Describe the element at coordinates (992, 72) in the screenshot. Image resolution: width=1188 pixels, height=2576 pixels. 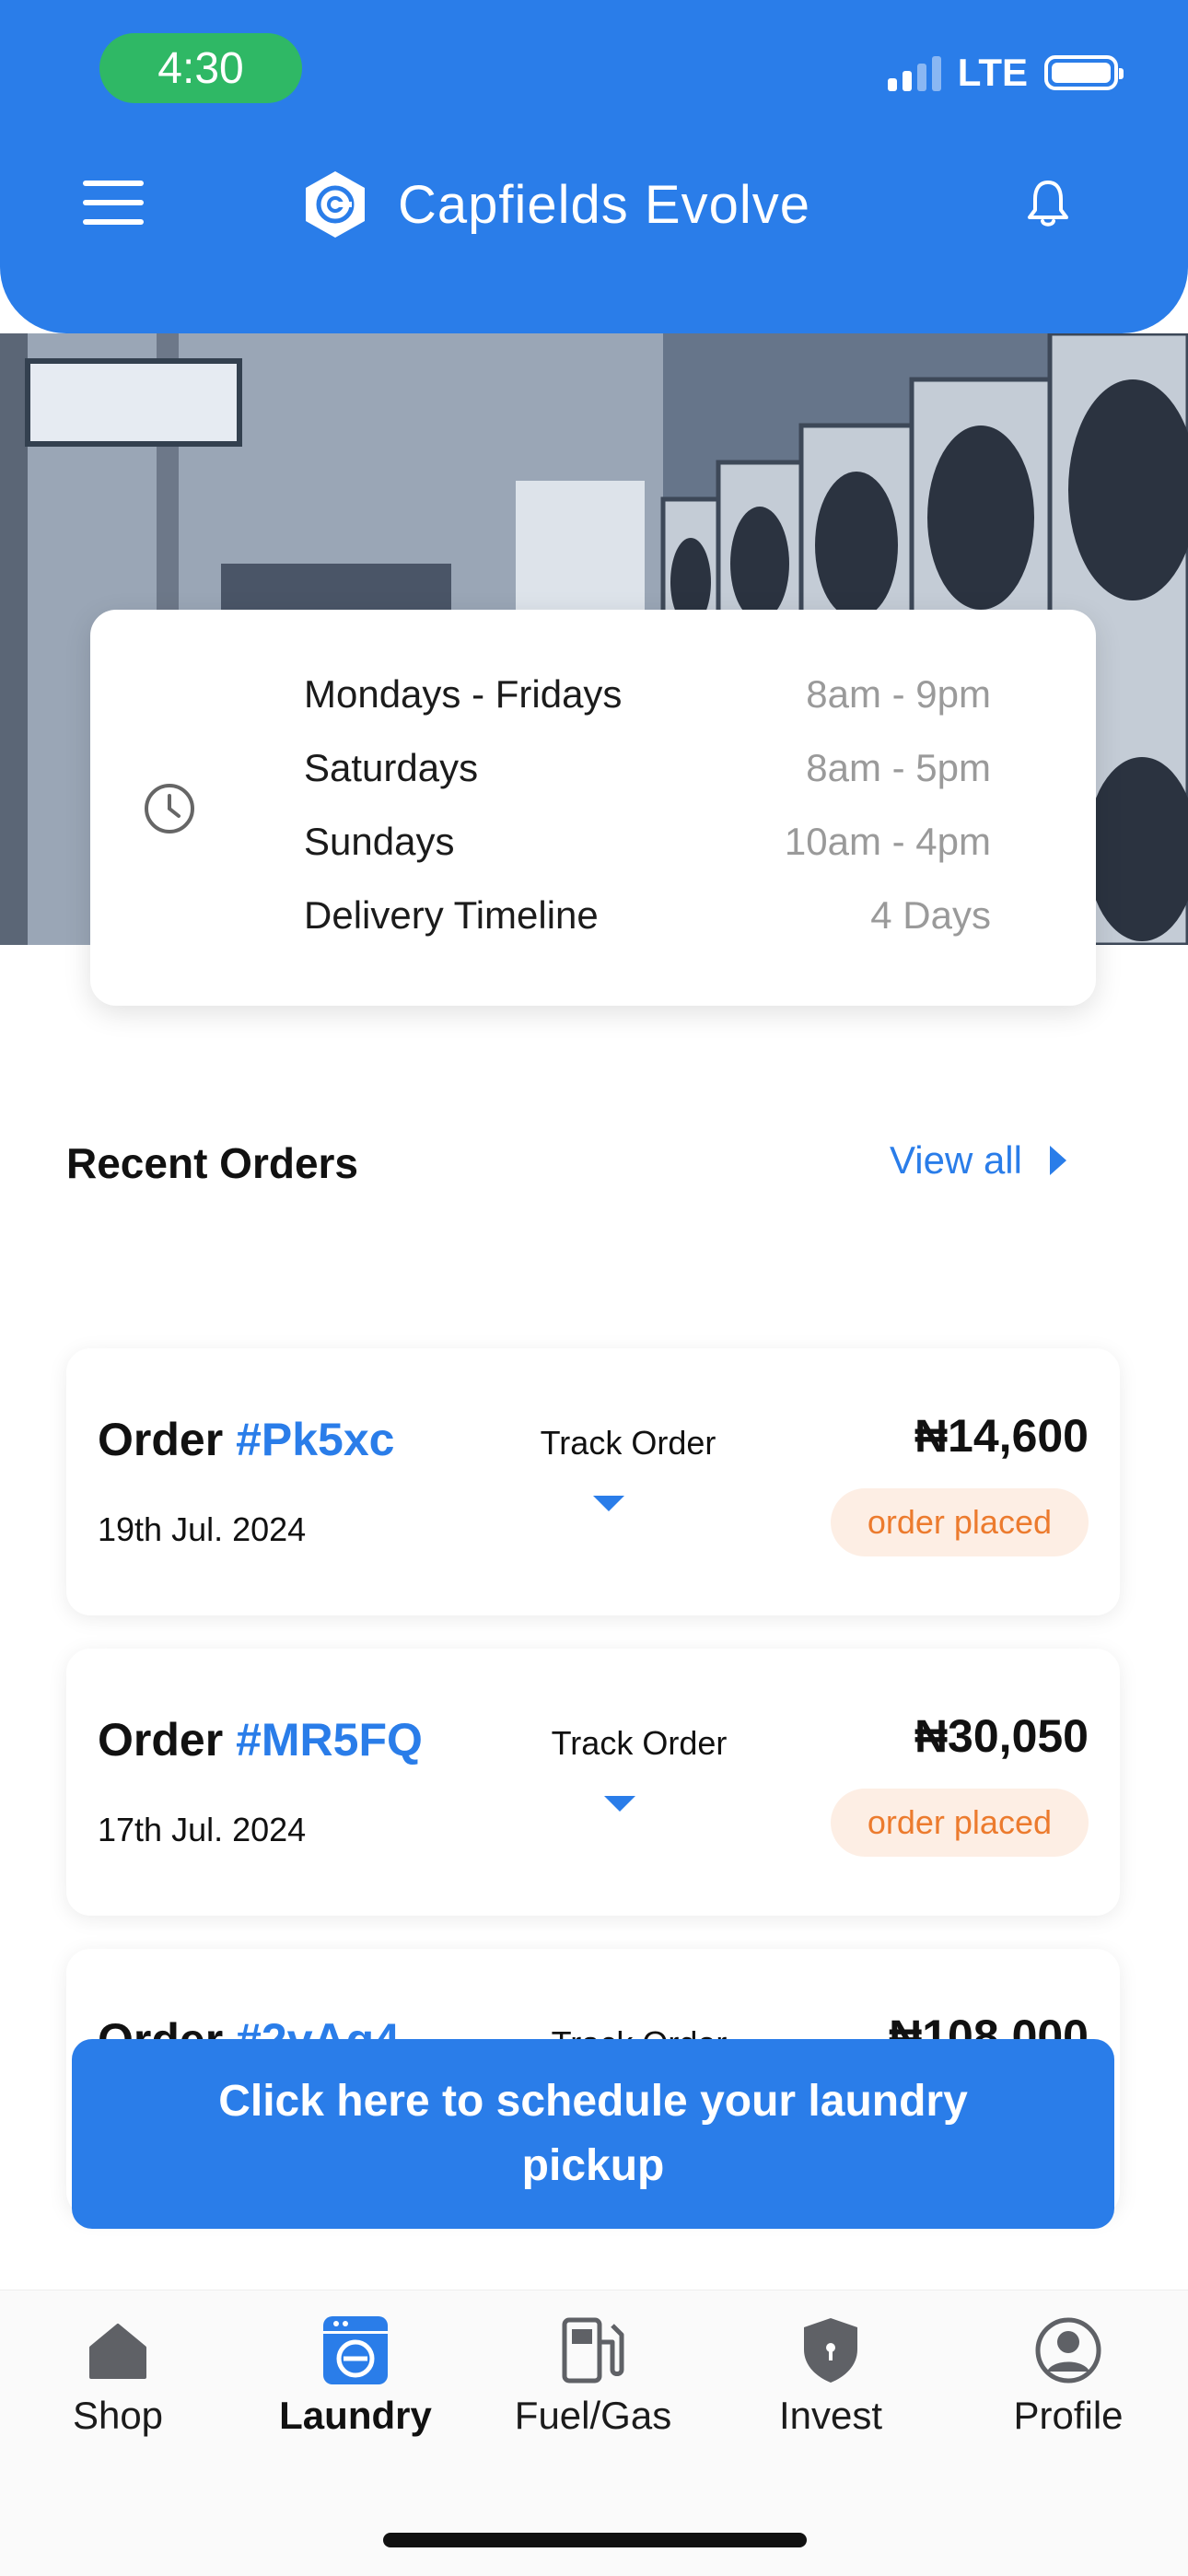
I see `network-type: LTE` at that location.